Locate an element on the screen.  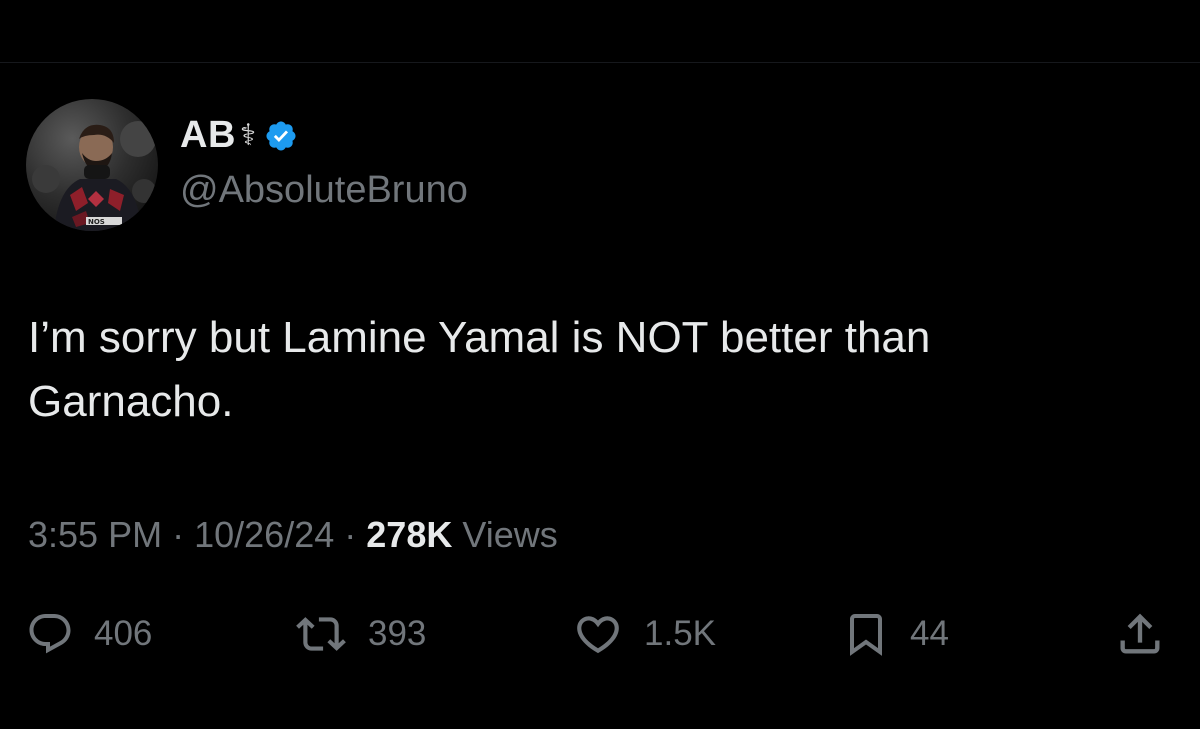
repost-button: 393 is located at coordinates (360, 634).